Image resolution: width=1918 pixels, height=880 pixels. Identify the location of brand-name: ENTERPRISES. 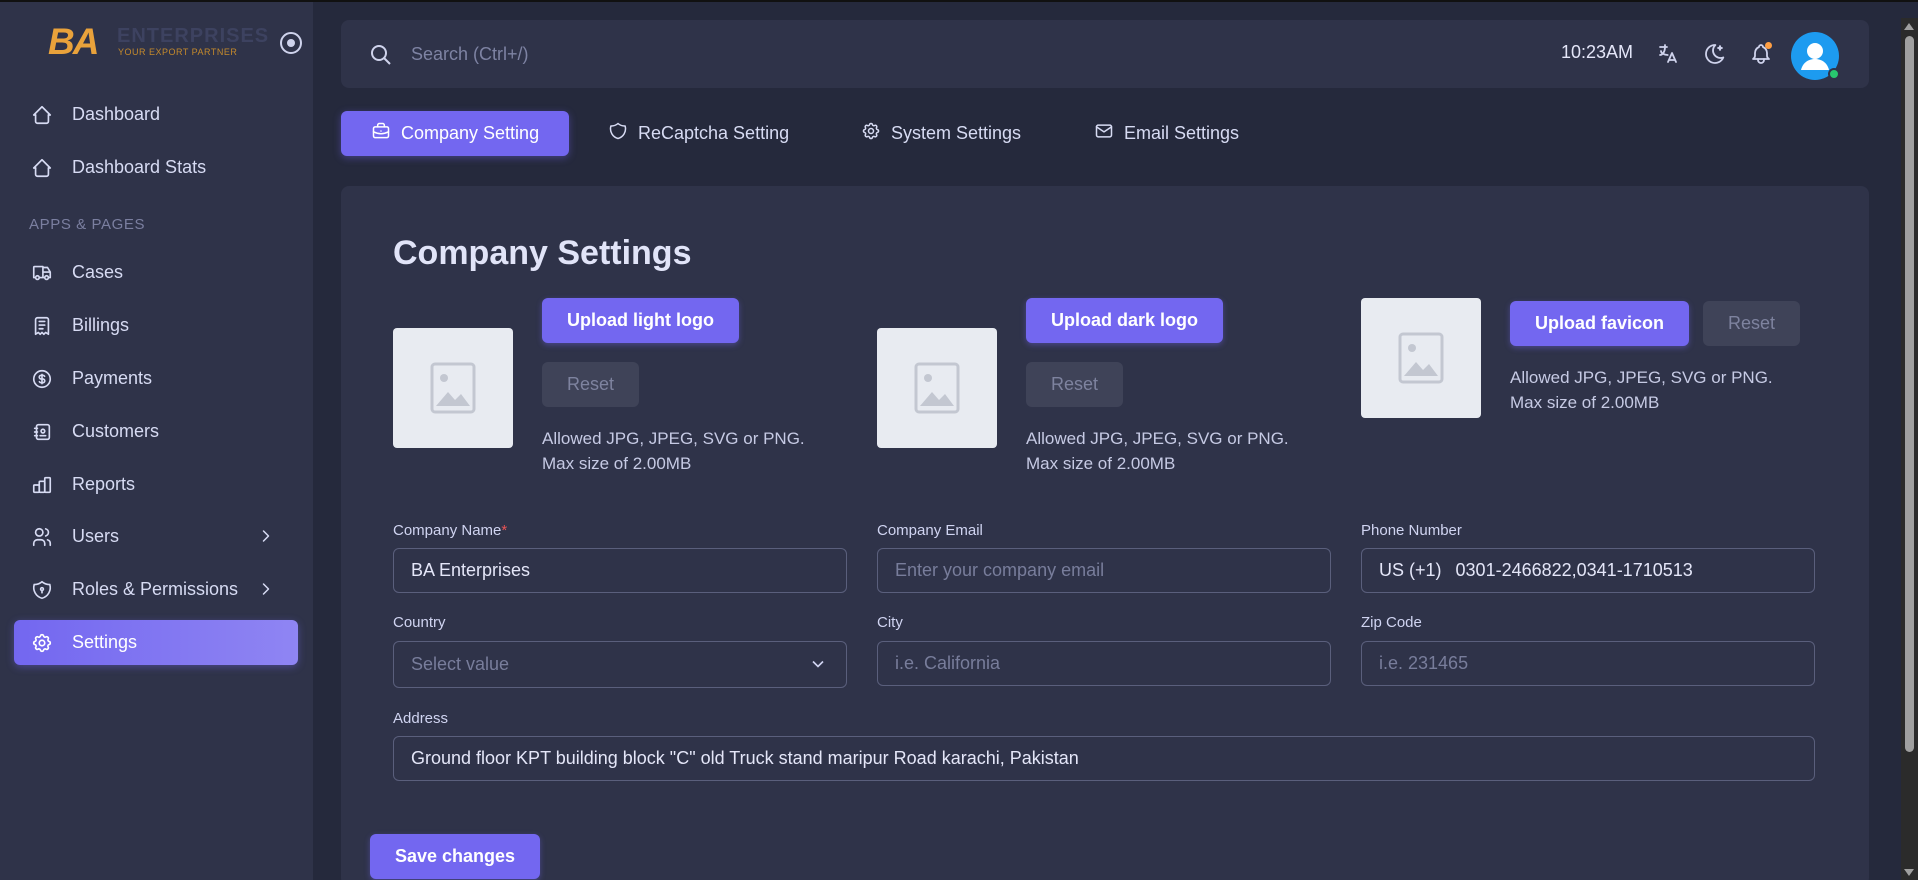
(193, 36).